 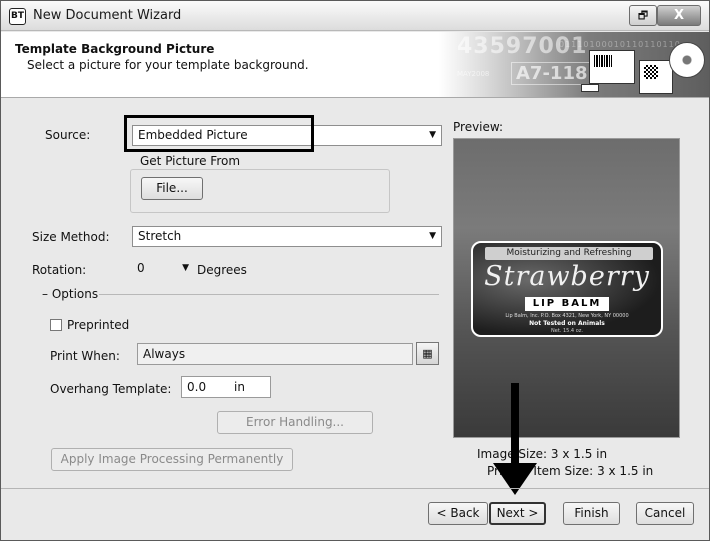 I want to click on options-label: – Options, so click(x=70, y=294).